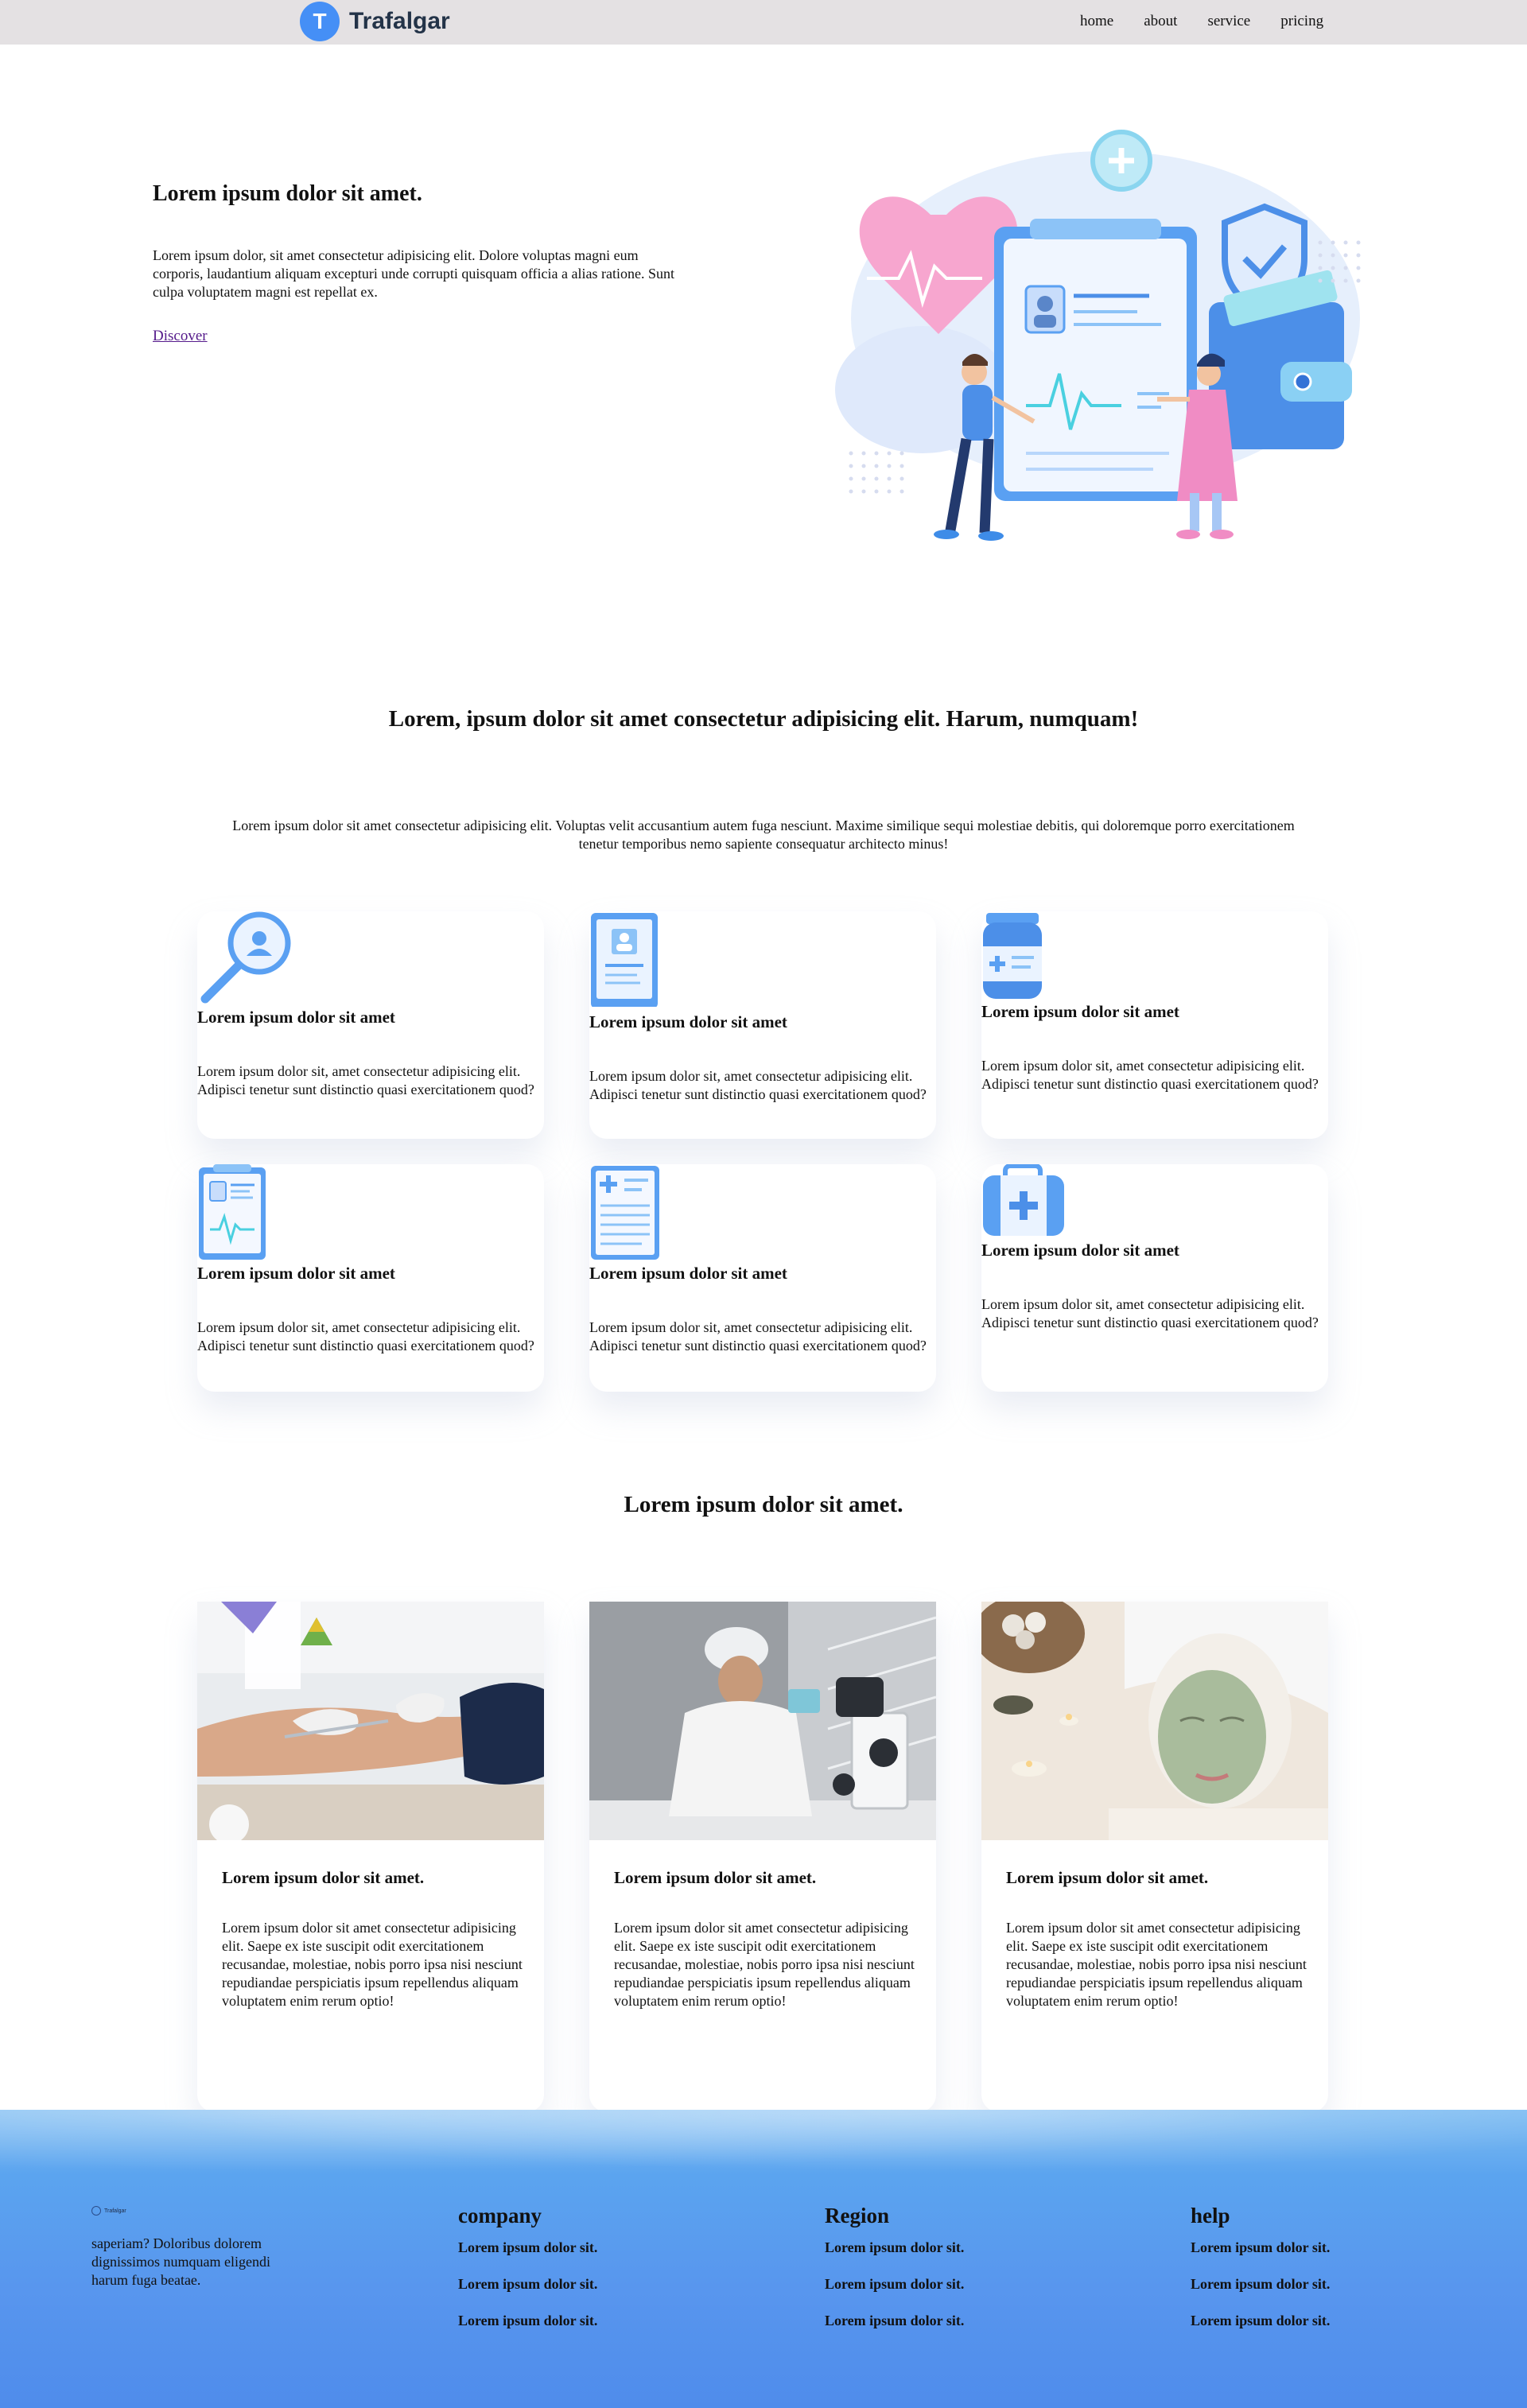 The height and width of the screenshot is (2408, 1527). Describe the element at coordinates (1228, 21) in the screenshot. I see `nav-link-service: service` at that location.